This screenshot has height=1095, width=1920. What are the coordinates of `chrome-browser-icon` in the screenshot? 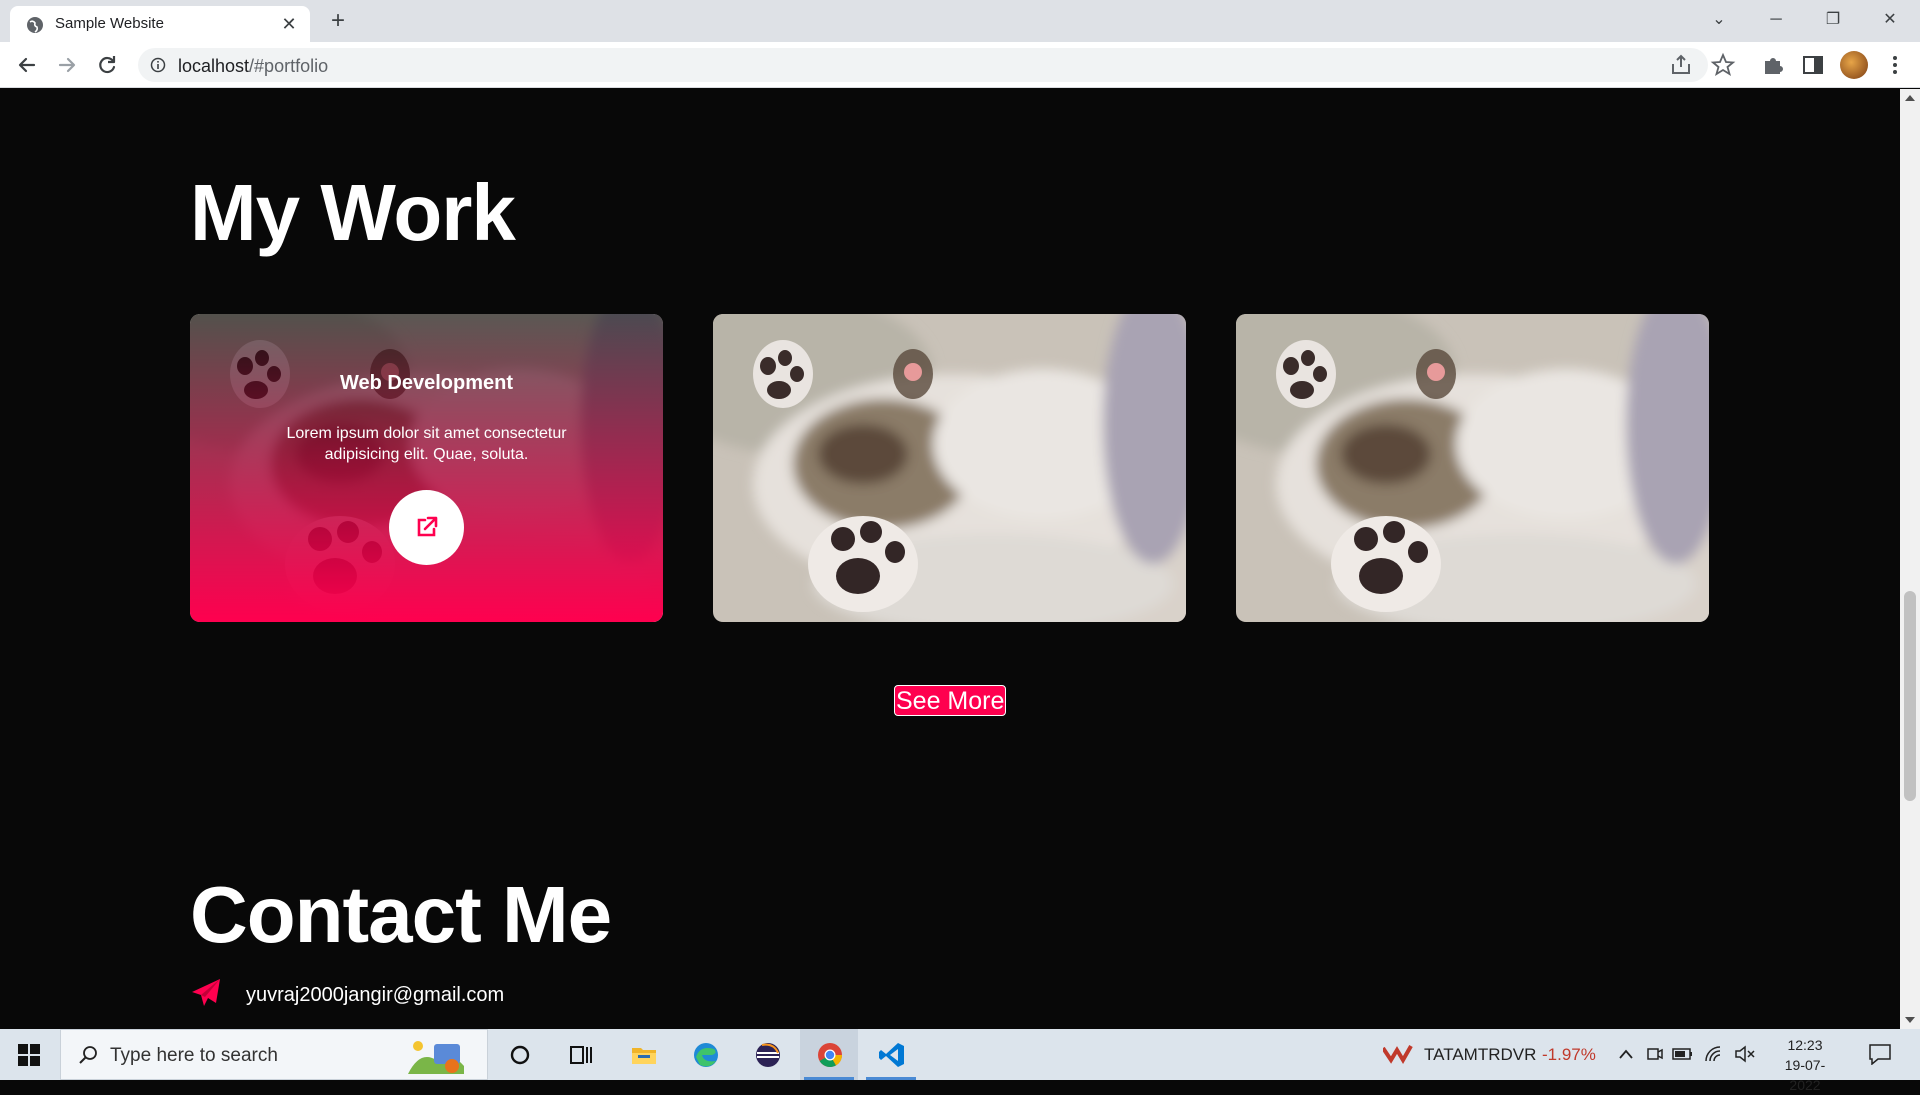 It's located at (830, 1055).